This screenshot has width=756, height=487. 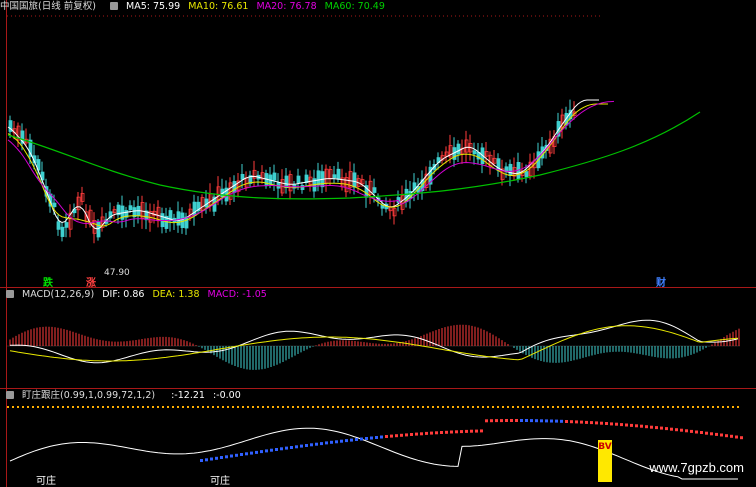 I want to click on indicator-chart, so click(x=375, y=443).